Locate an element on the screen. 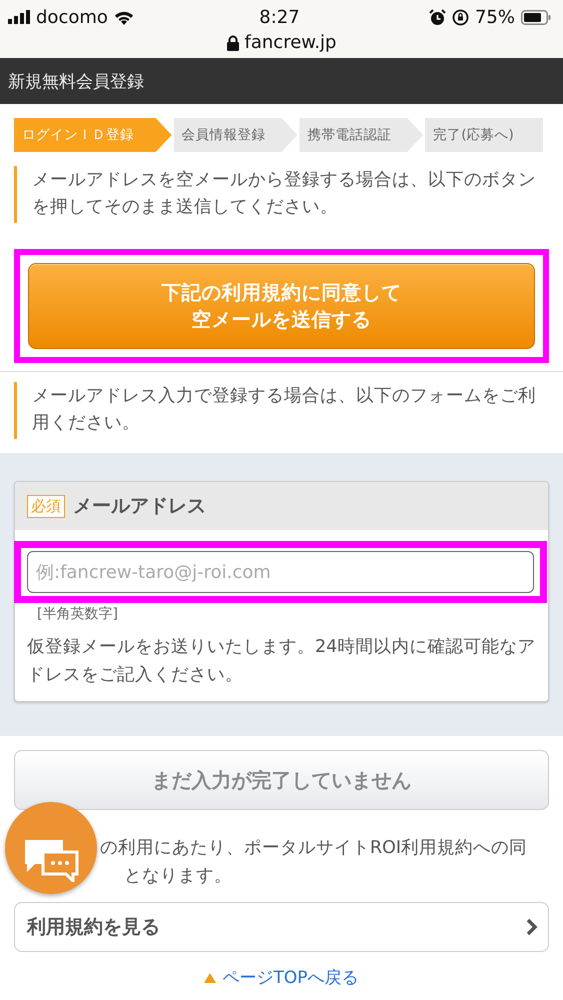 Image resolution: width=563 pixels, height=1000 pixels. chat-button is located at coordinates (51, 848).